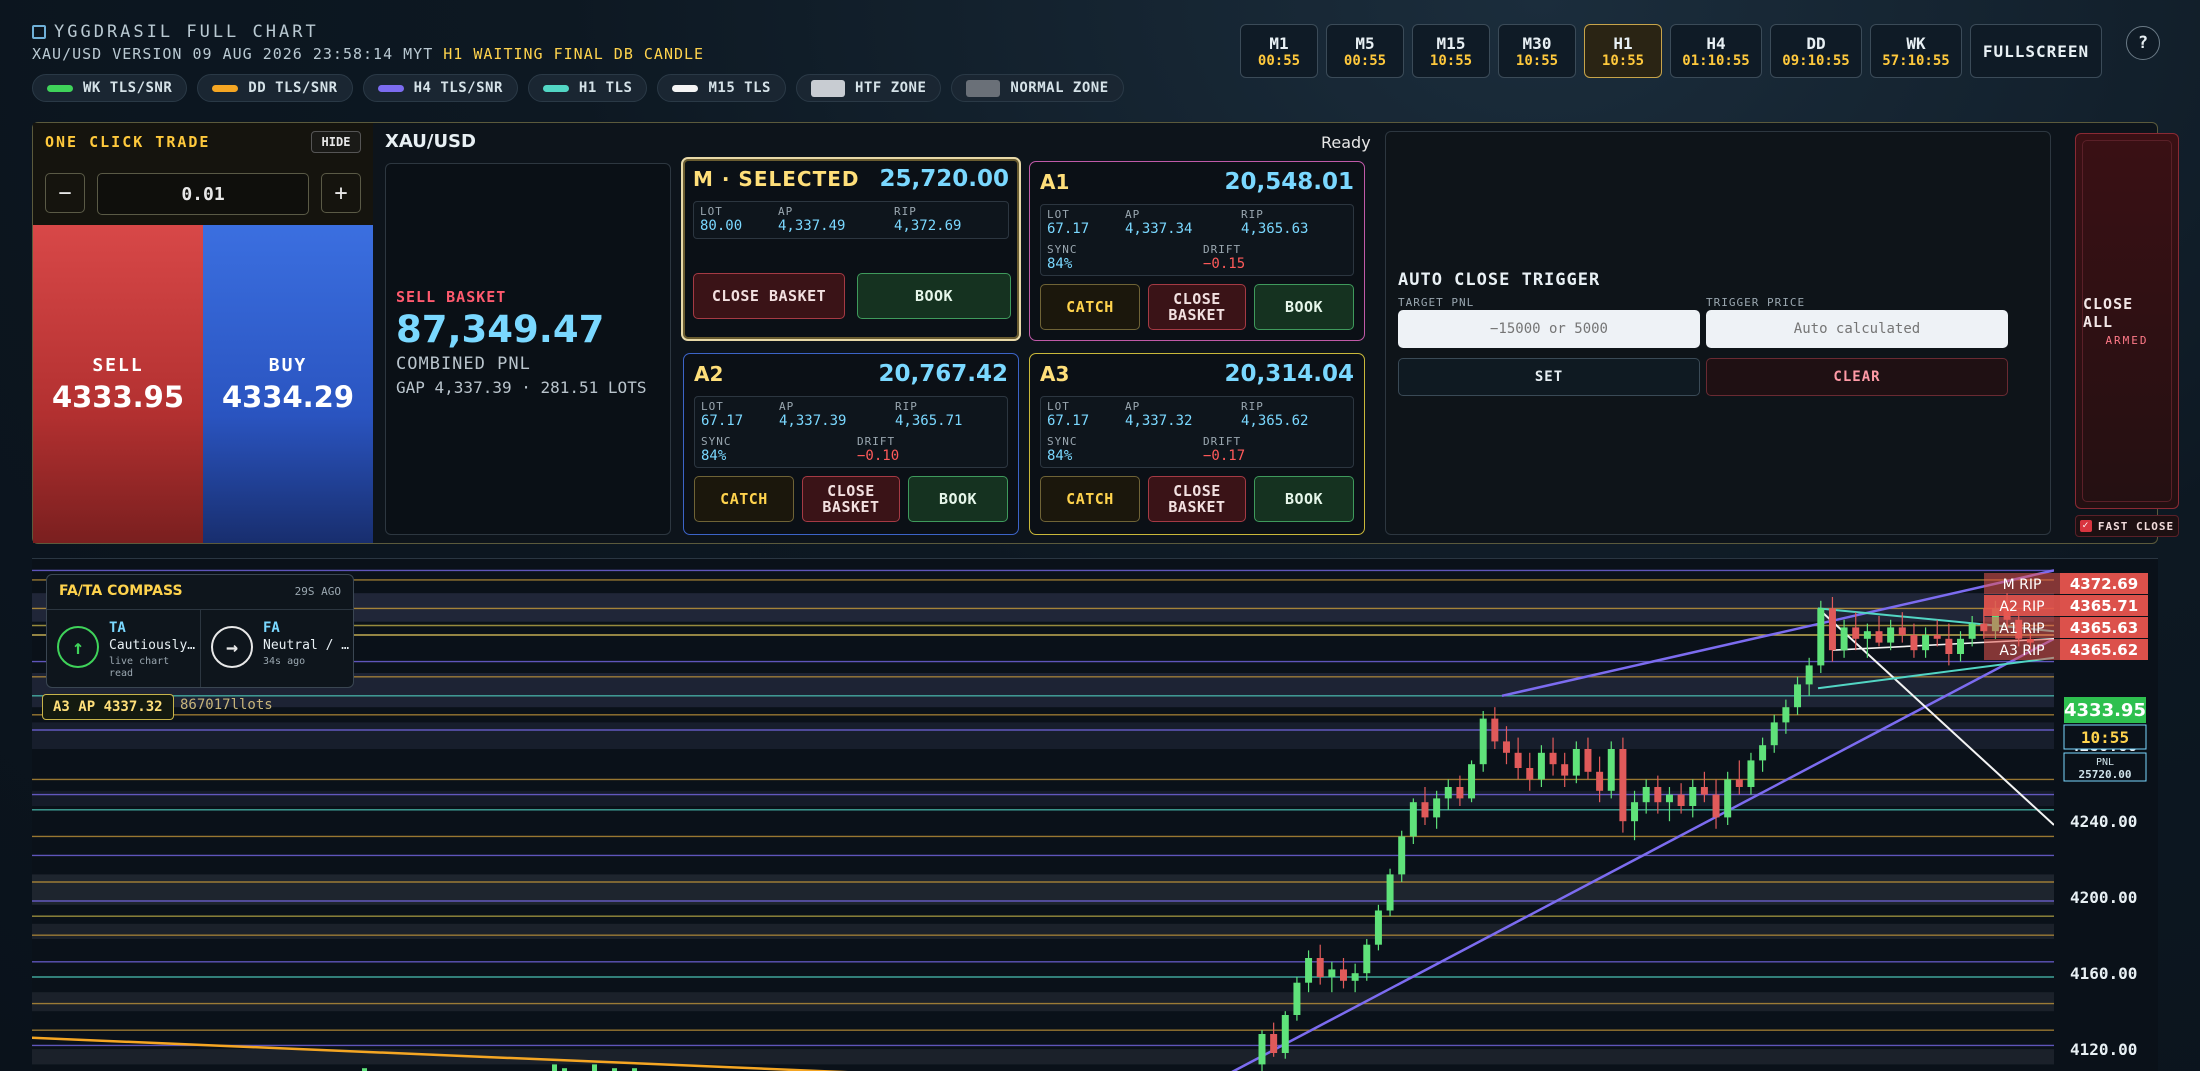  I want to click on ta-name: TA, so click(117, 628).